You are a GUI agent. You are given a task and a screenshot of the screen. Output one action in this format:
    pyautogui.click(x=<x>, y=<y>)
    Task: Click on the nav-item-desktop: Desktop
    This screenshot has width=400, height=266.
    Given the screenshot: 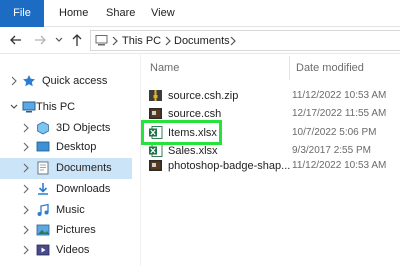 What is the action you would take?
    pyautogui.click(x=66, y=147)
    